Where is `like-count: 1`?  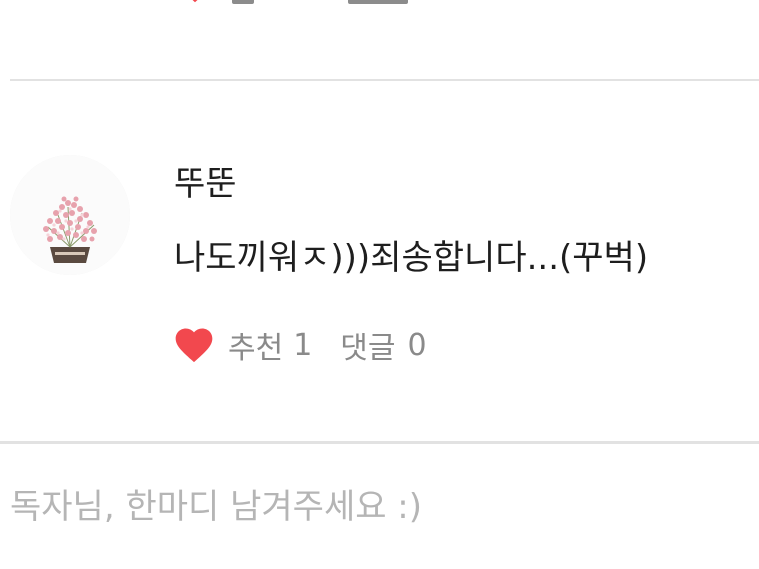 like-count: 1 is located at coordinates (303, 345).